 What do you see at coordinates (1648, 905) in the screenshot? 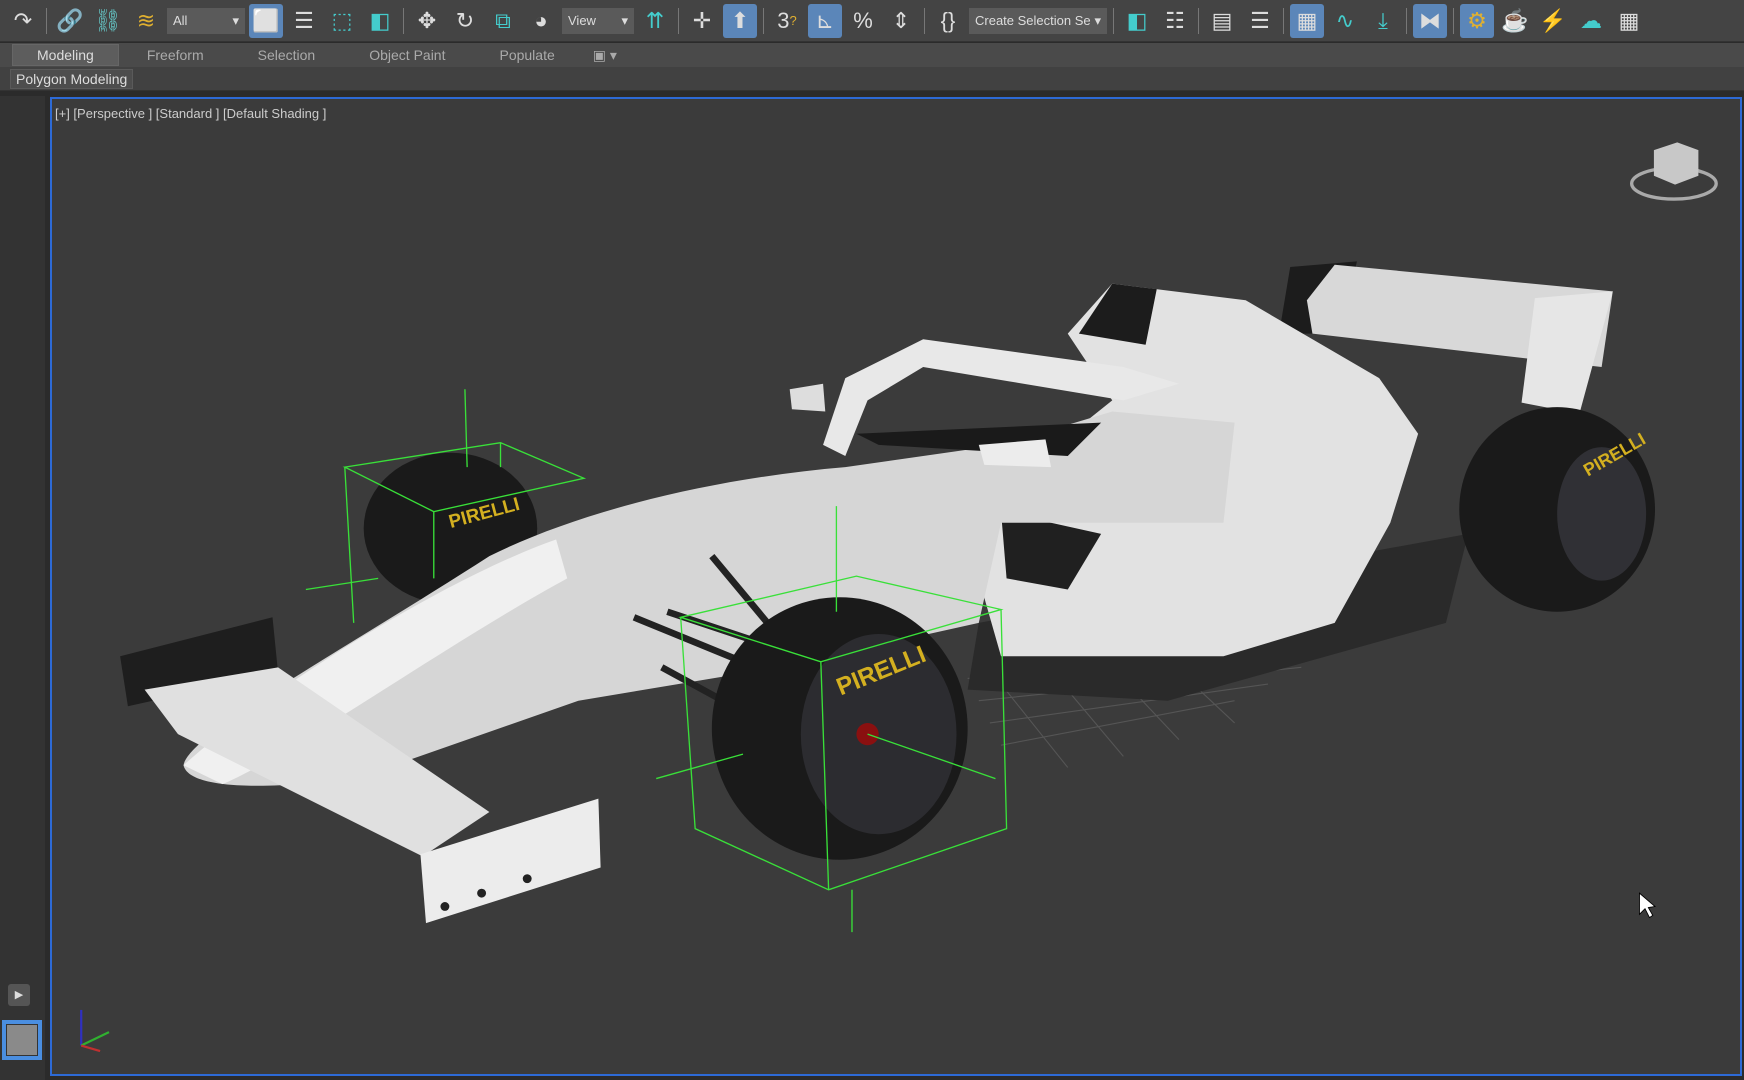
I see `mouse-cursor` at bounding box center [1648, 905].